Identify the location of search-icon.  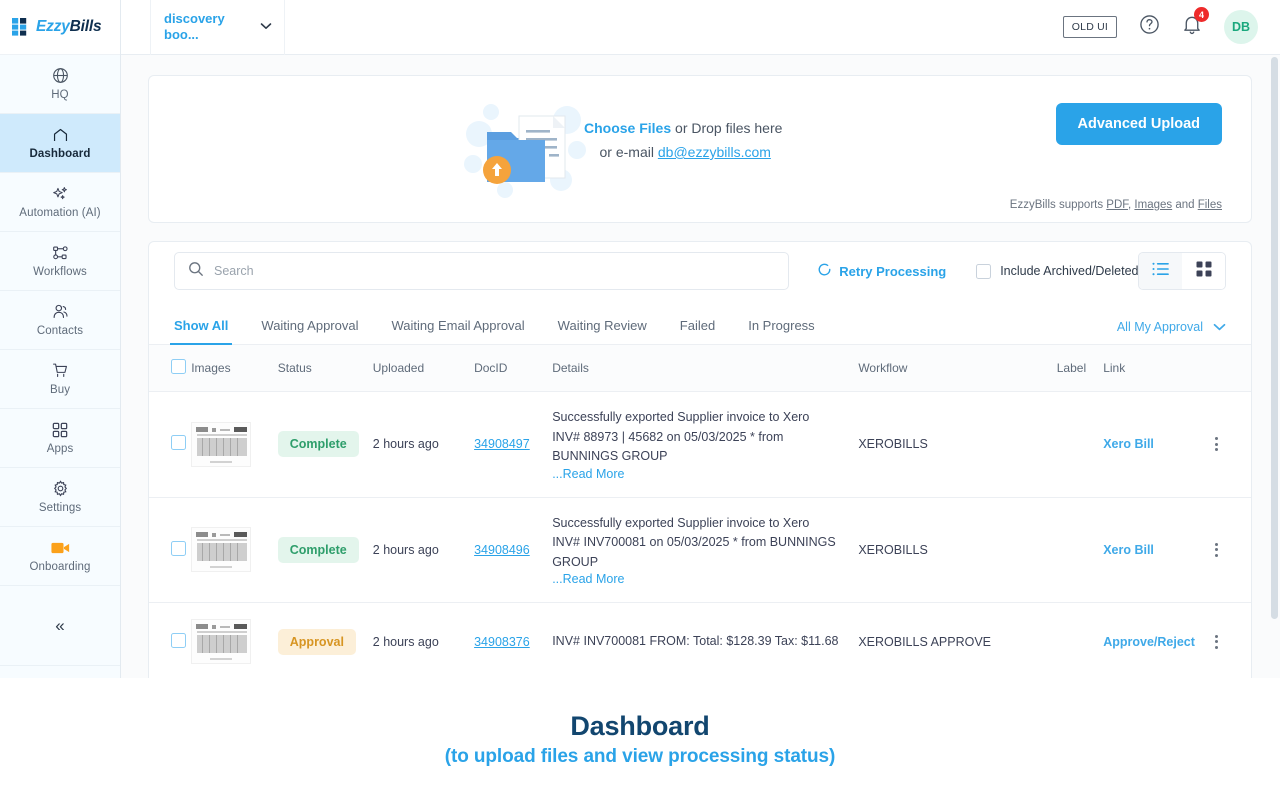
(196, 271).